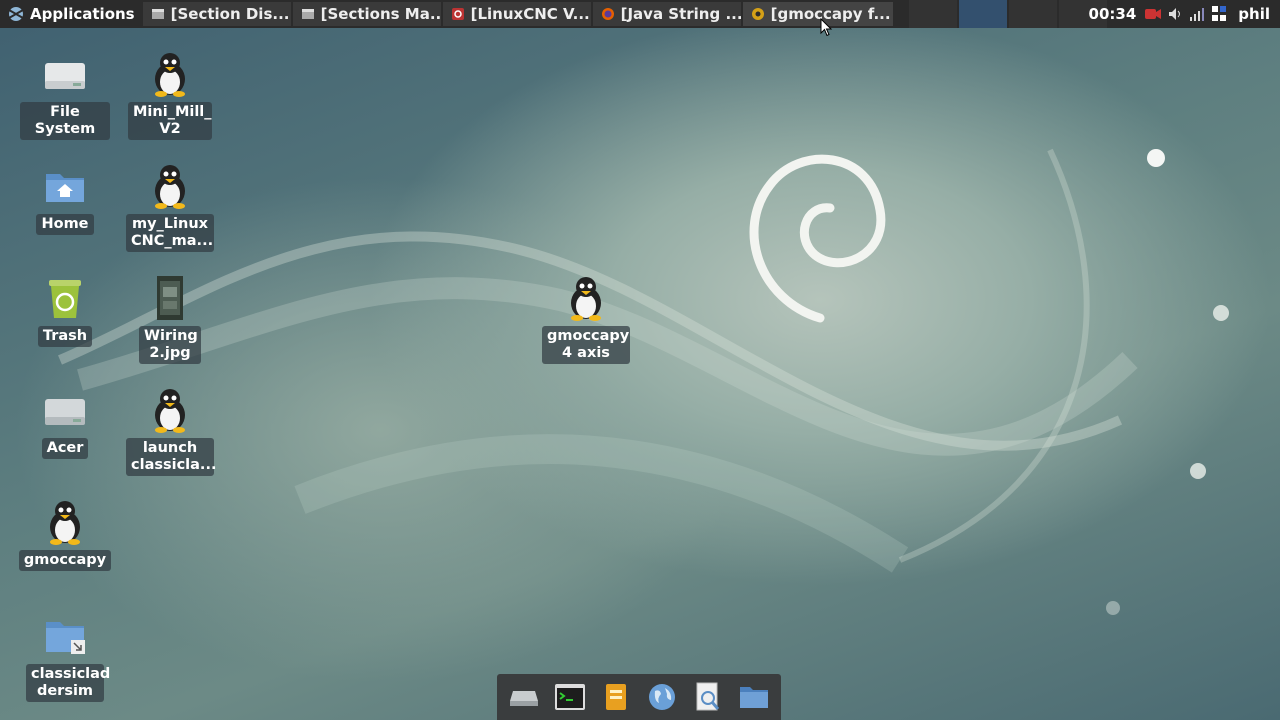  What do you see at coordinates (708, 697) in the screenshot?
I see `dock-search-icon` at bounding box center [708, 697].